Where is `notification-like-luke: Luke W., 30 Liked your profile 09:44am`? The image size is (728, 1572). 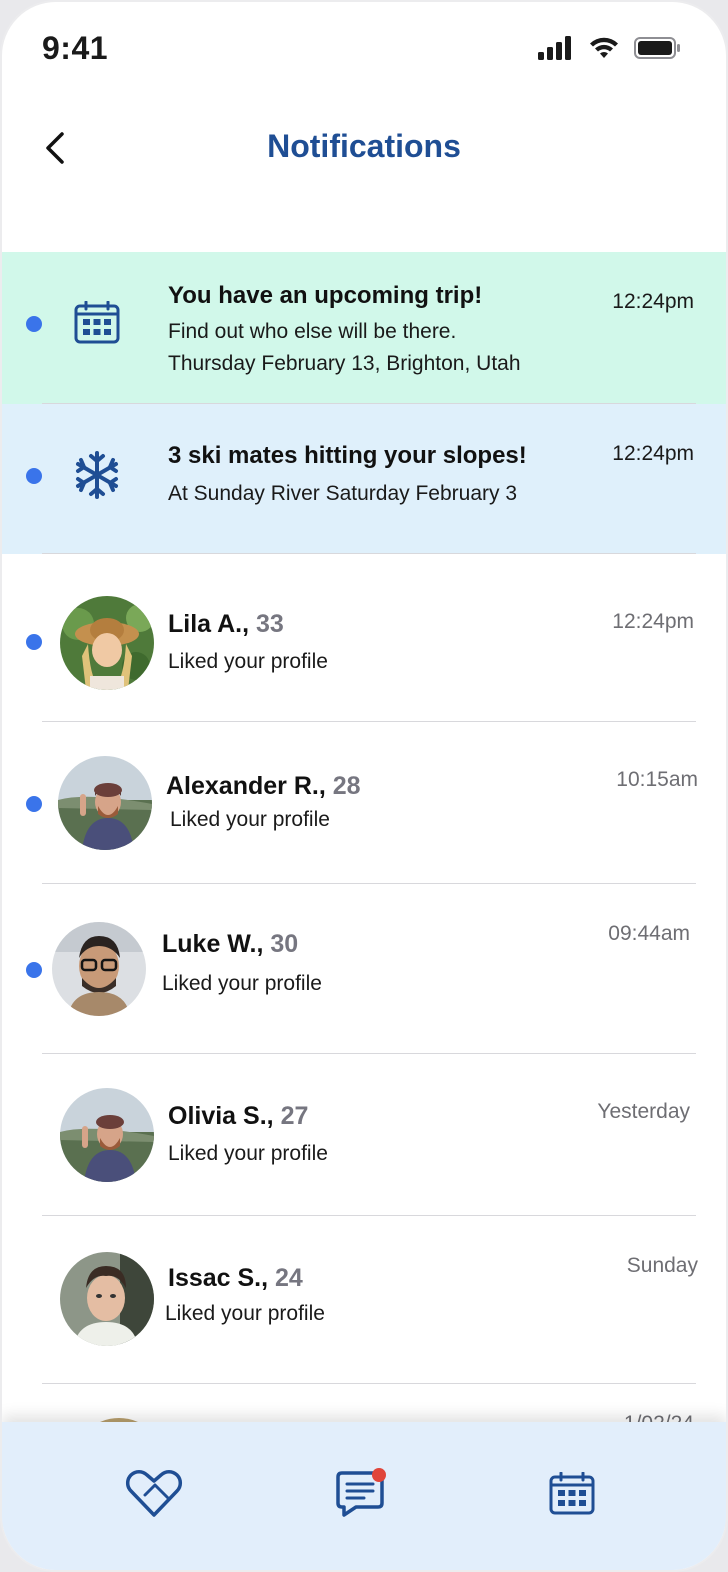
notification-like-luke: Luke W., 30 Liked your profile 09:44am is located at coordinates (364, 969).